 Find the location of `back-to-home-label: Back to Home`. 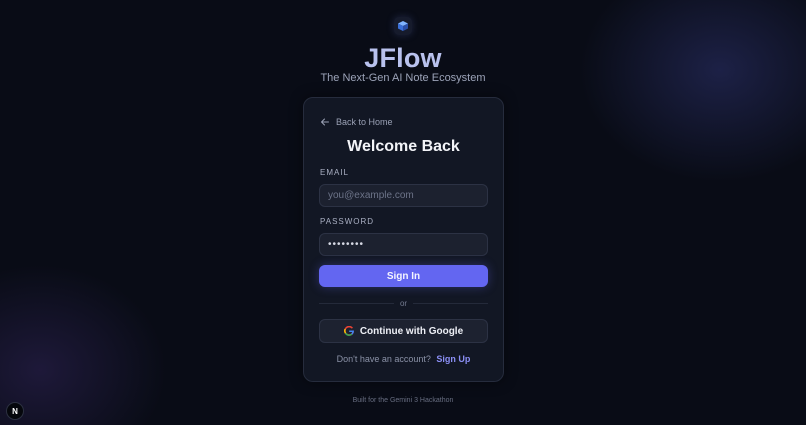

back-to-home-label: Back to Home is located at coordinates (364, 122).